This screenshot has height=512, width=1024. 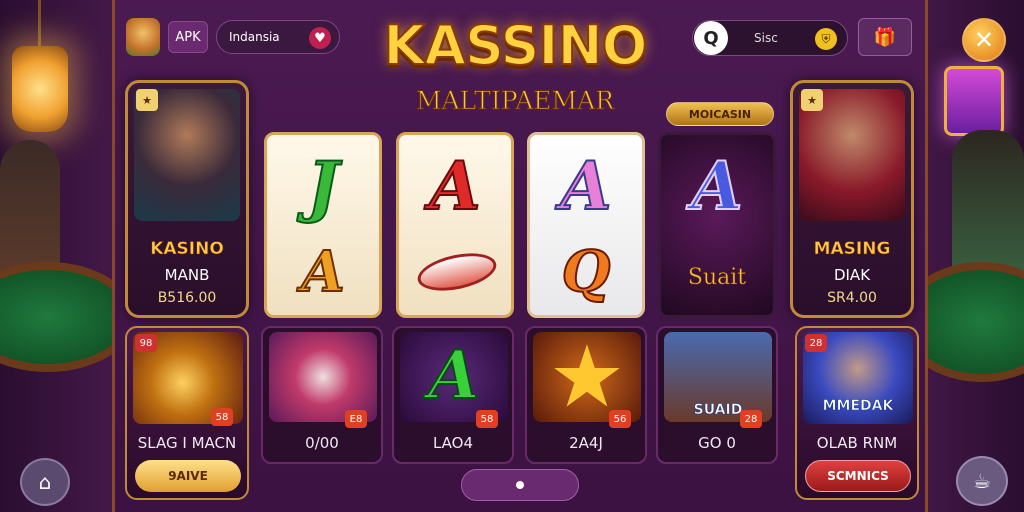 I want to click on shield-icon: ⛨, so click(x=826, y=39).